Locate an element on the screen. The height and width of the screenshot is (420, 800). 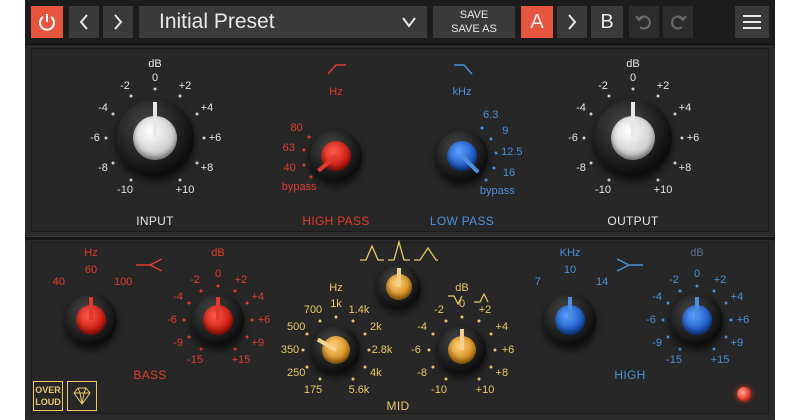
input-scale-tick-label: -4 is located at coordinates (103, 108).